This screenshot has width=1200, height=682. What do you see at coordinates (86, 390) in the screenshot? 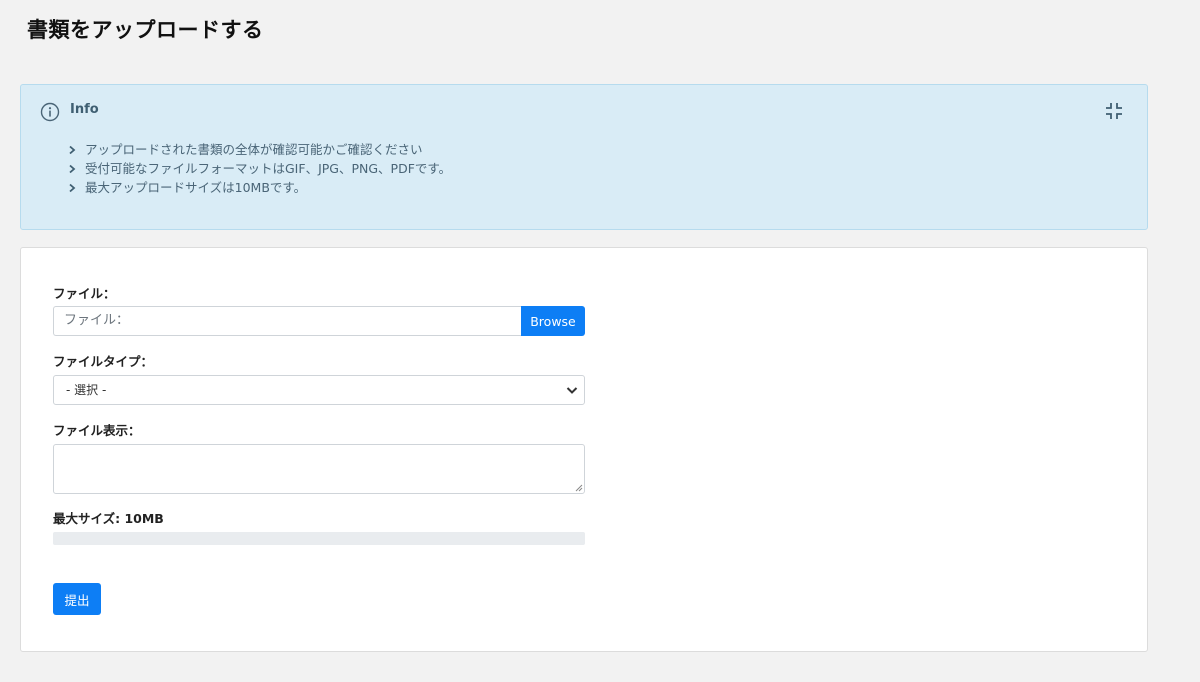
I see `file-type-selected: - 選択 -` at bounding box center [86, 390].